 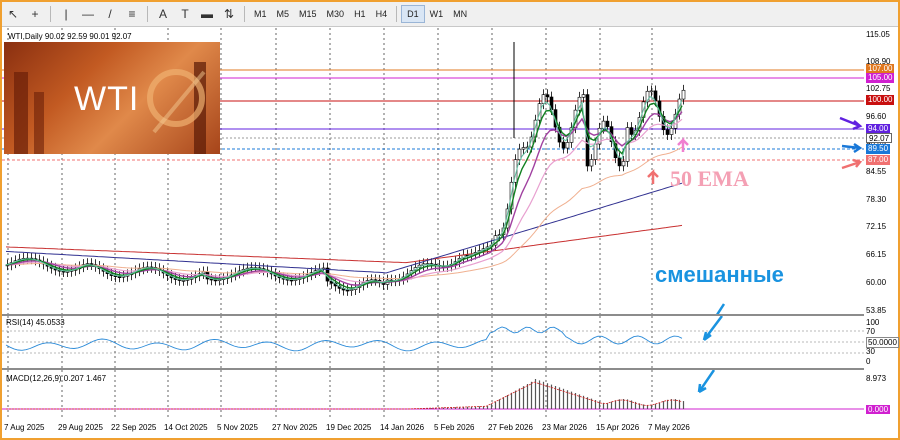 What do you see at coordinates (876, 199) in the screenshot?
I see `price-tick: 78.30` at bounding box center [876, 199].